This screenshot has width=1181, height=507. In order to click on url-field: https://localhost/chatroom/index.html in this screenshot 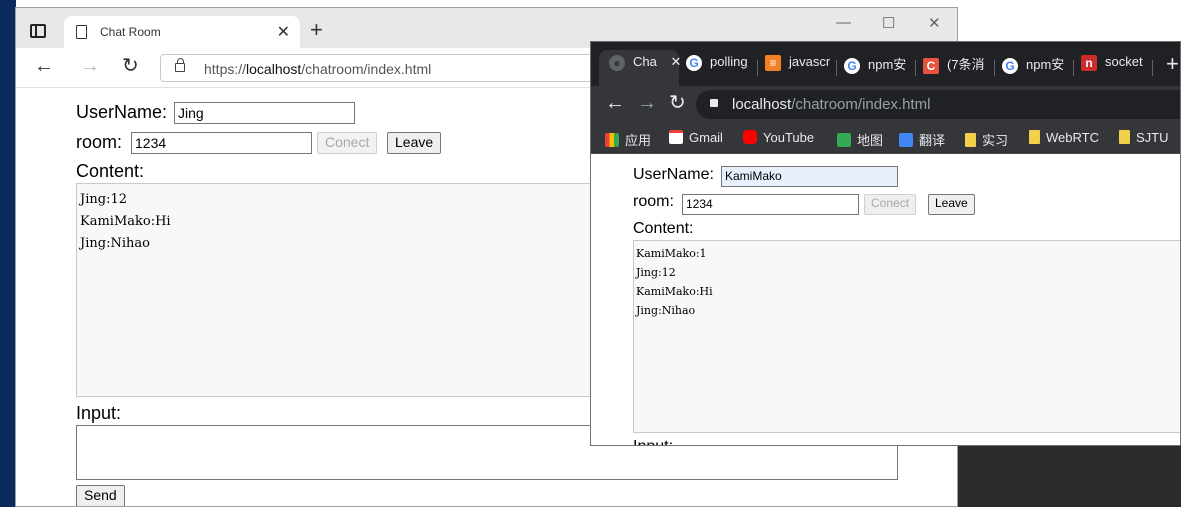, I will do `click(390, 68)`.